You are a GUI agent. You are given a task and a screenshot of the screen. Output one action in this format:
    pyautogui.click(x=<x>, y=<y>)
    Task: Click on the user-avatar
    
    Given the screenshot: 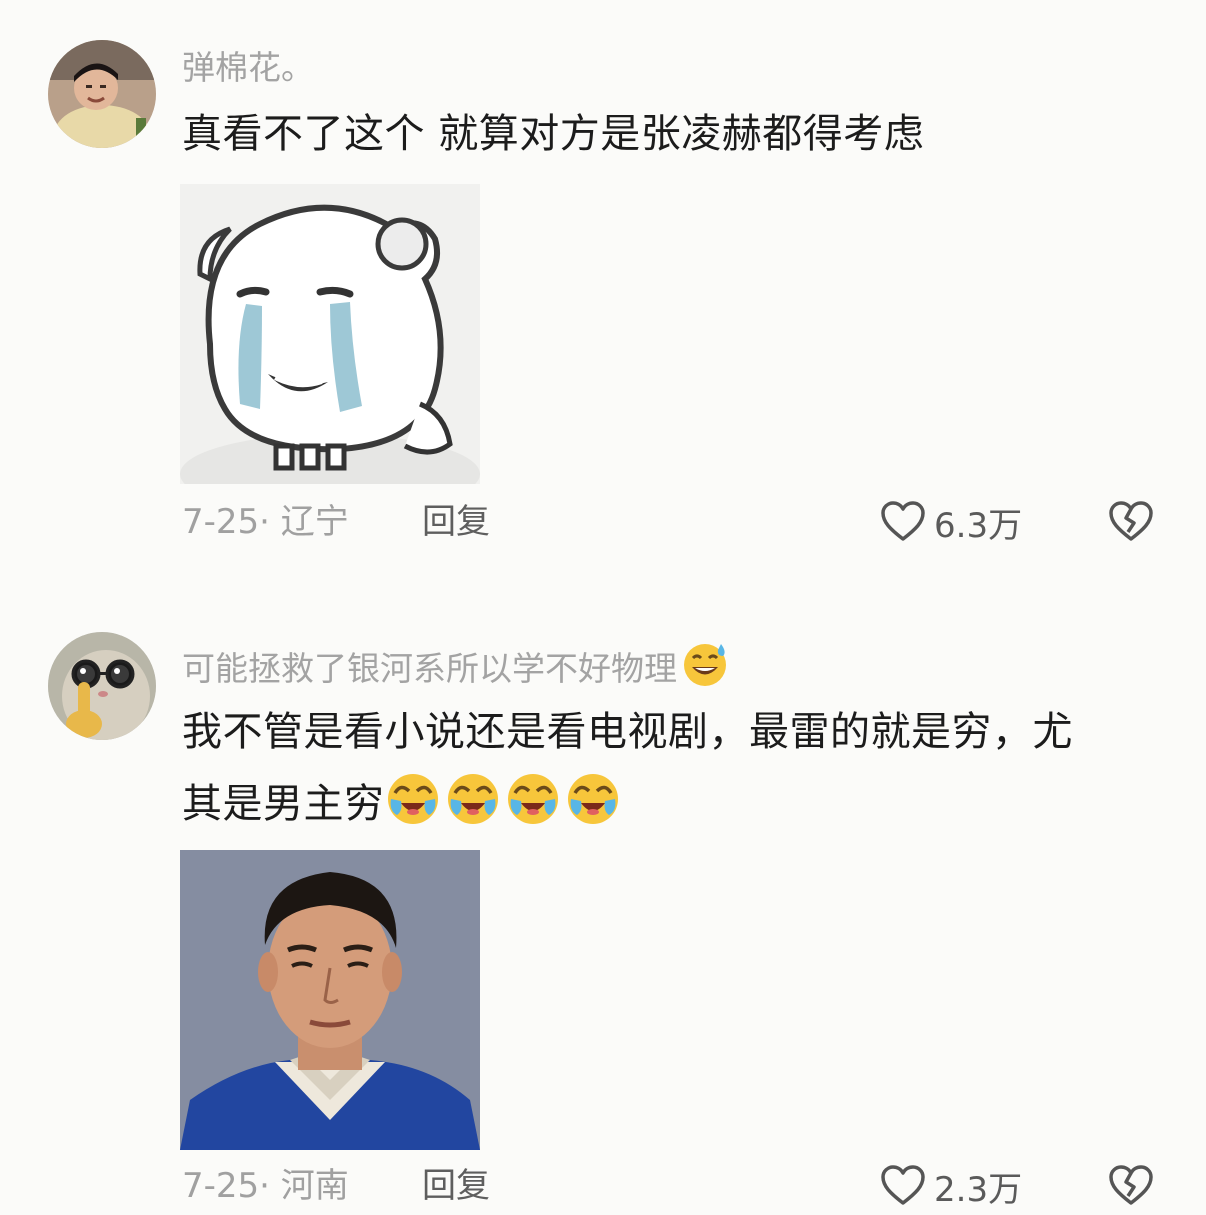 What is the action you would take?
    pyautogui.click(x=102, y=686)
    